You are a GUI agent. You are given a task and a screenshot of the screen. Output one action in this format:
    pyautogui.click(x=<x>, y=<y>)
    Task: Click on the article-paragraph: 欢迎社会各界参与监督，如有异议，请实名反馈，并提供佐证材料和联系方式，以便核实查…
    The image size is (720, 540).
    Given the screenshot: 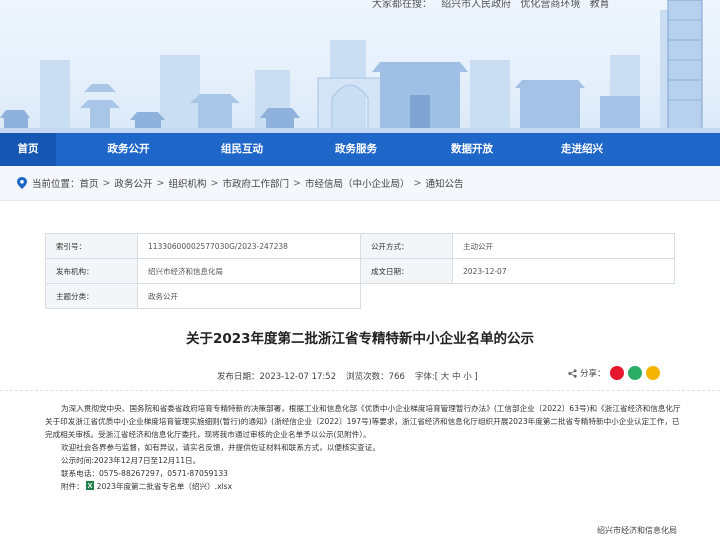 What is the action you would take?
    pyautogui.click(x=220, y=447)
    